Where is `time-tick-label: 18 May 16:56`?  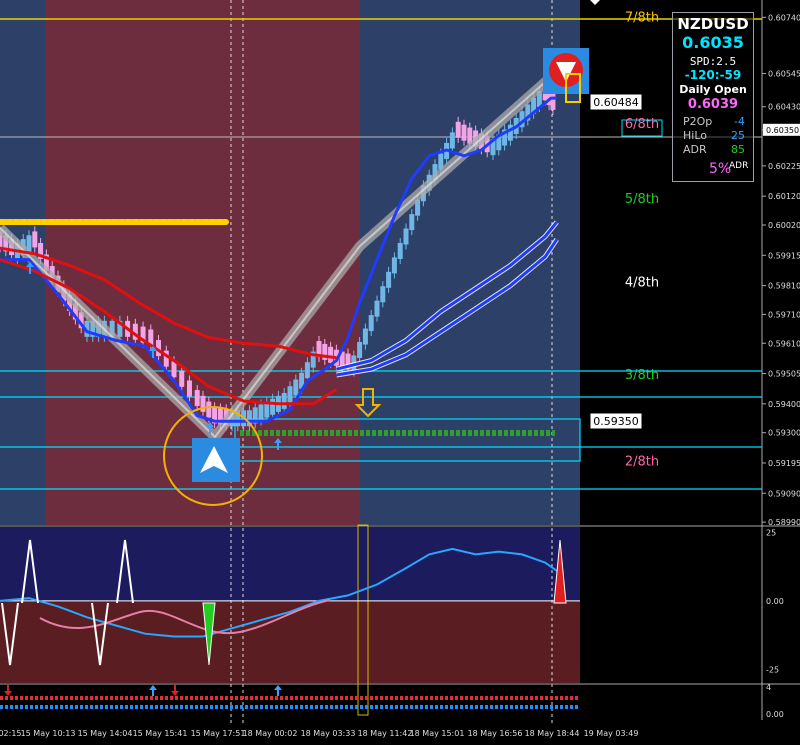
time-tick-label: 18 May 16:56 is located at coordinates (495, 733).